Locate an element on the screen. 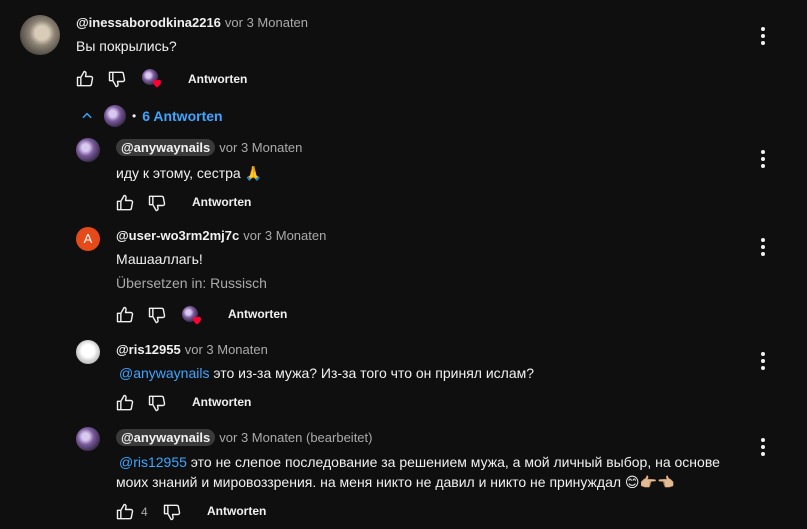 This screenshot has height=529, width=807. replies-toggle: • 6 Antworten is located at coordinates (151, 116).